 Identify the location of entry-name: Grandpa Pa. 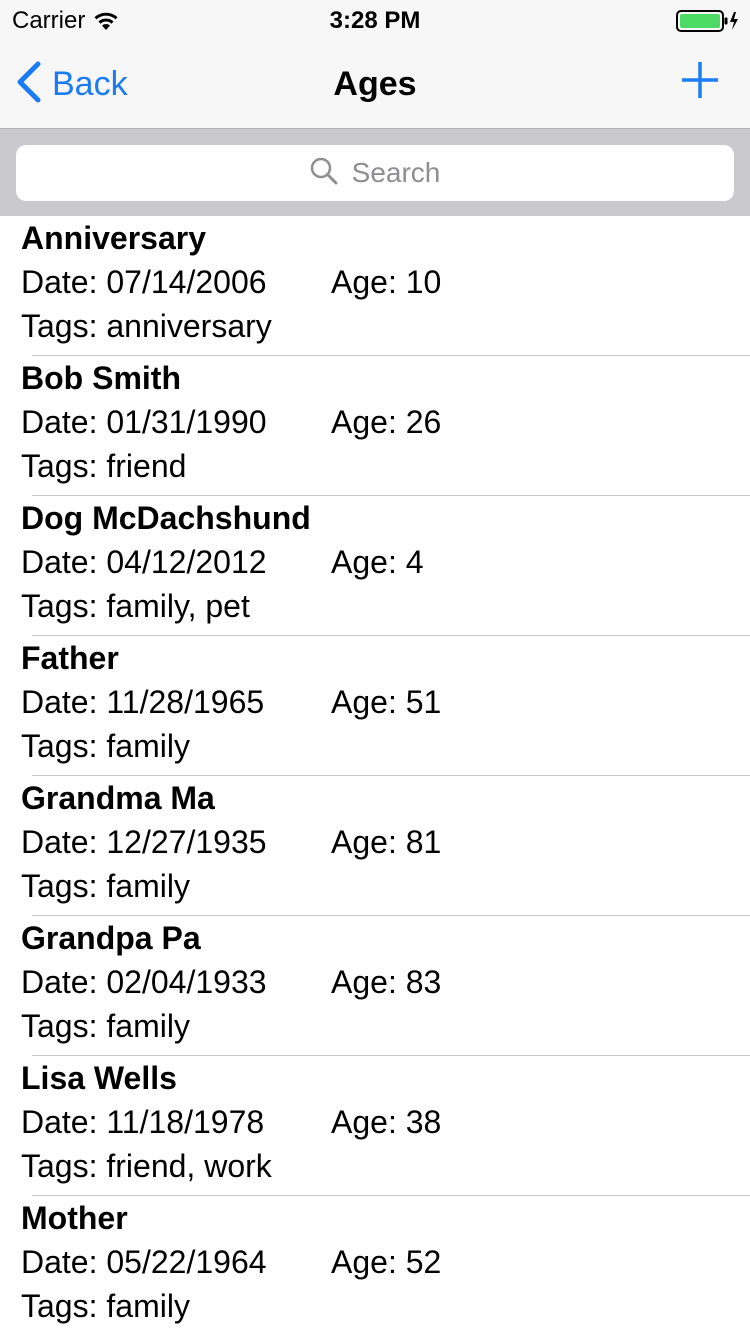
(111, 938).